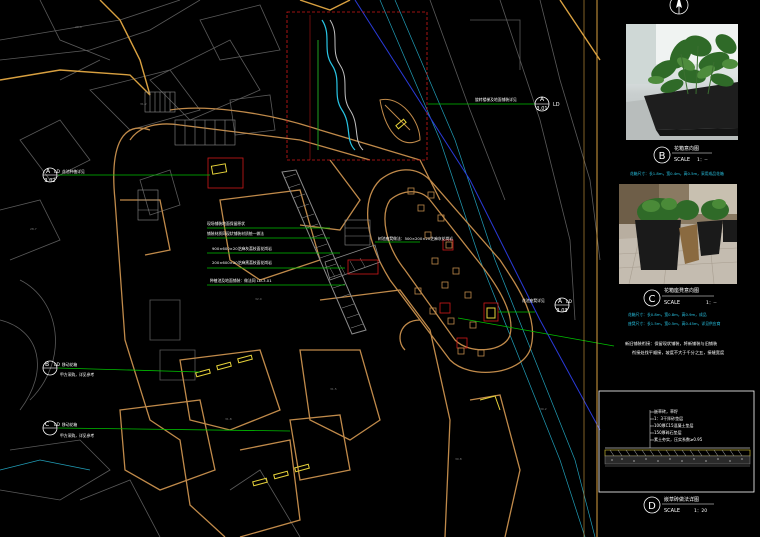  What do you see at coordinates (652, 299) in the screenshot?
I see `panel-c-letter: C` at bounding box center [652, 299].